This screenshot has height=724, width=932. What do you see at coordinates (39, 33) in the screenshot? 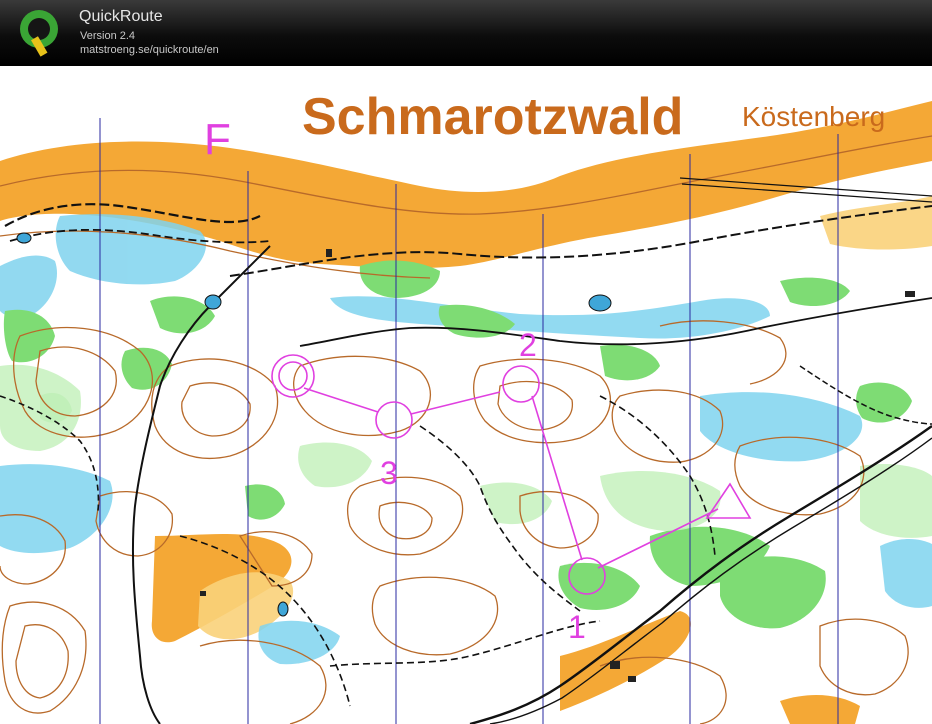
I see `quickroute-logo-icon` at bounding box center [39, 33].